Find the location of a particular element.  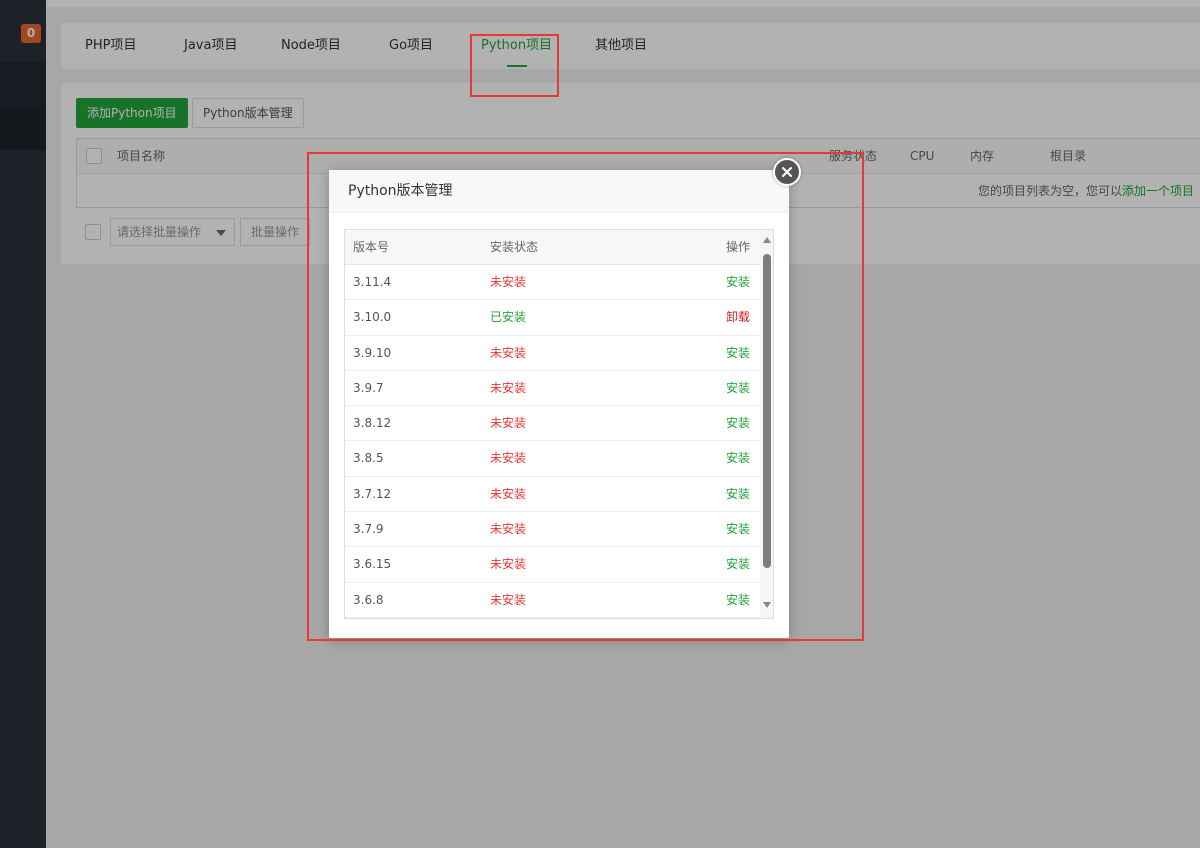

close-modal-button is located at coordinates (787, 172).